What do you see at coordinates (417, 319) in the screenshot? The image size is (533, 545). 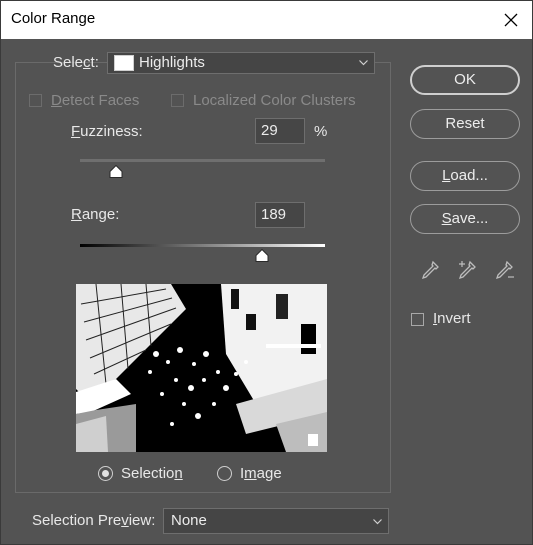 I see `invert-checkbox` at bounding box center [417, 319].